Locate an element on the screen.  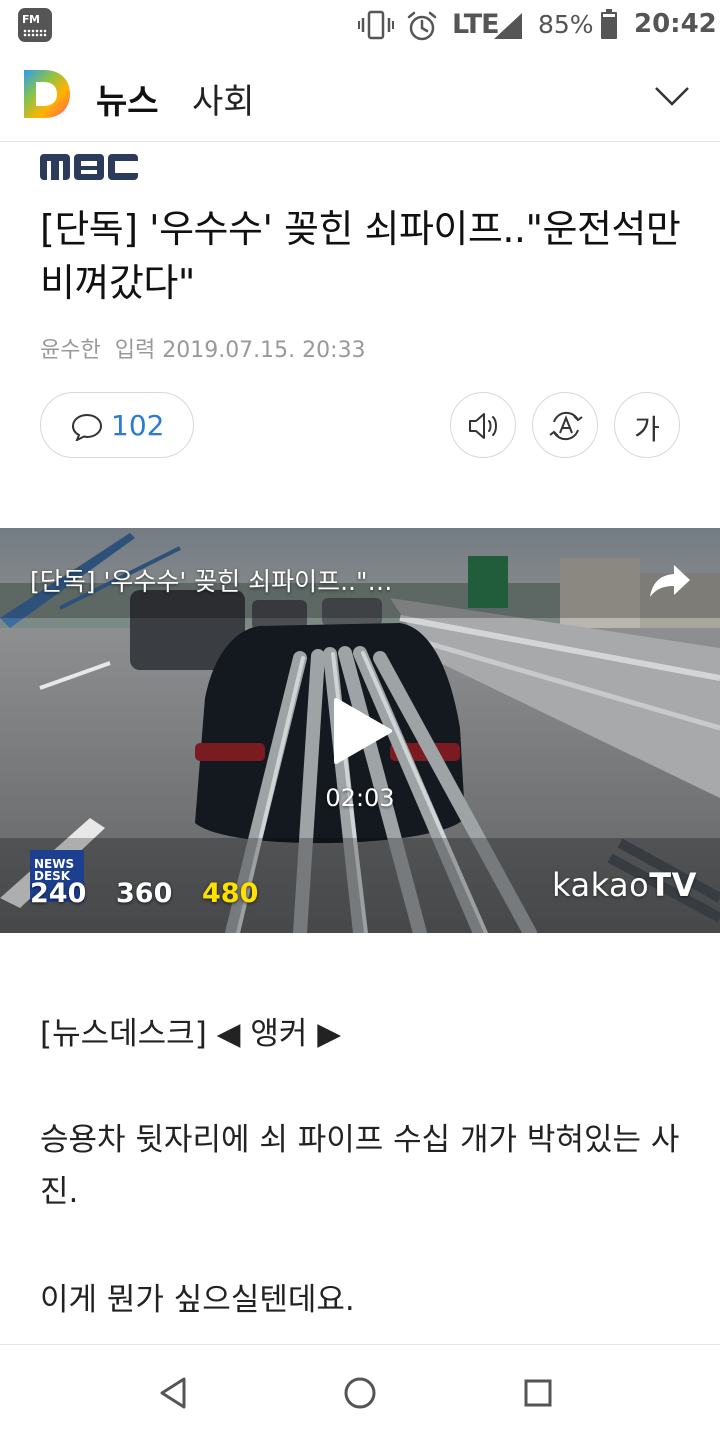
status-bar: FM LTE 85% 20:42 is located at coordinates (360, 26).